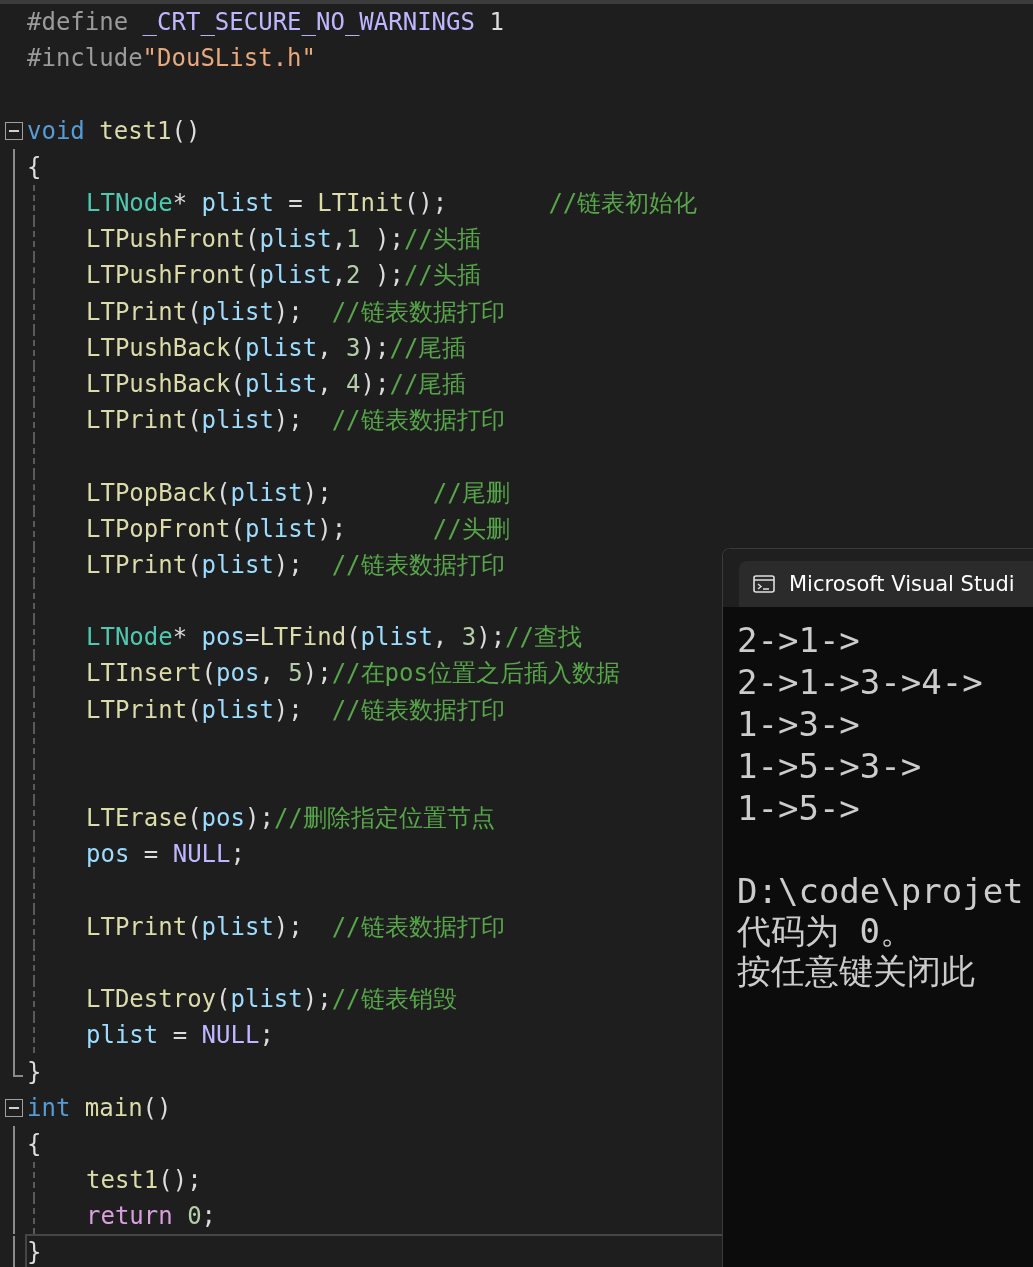  I want to click on code-line: LTPushFront(plist,1 );//头插, so click(283, 239).